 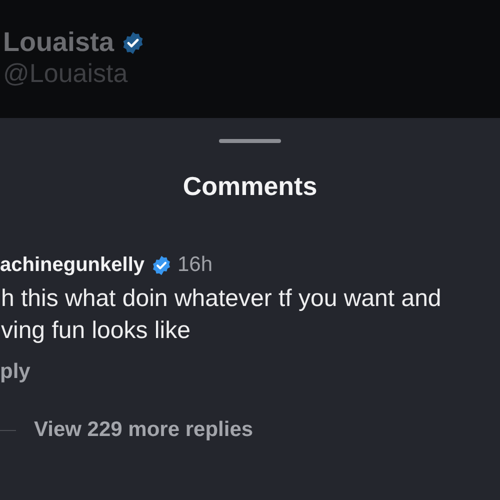 What do you see at coordinates (250, 186) in the screenshot?
I see `sheet-title: Comments` at bounding box center [250, 186].